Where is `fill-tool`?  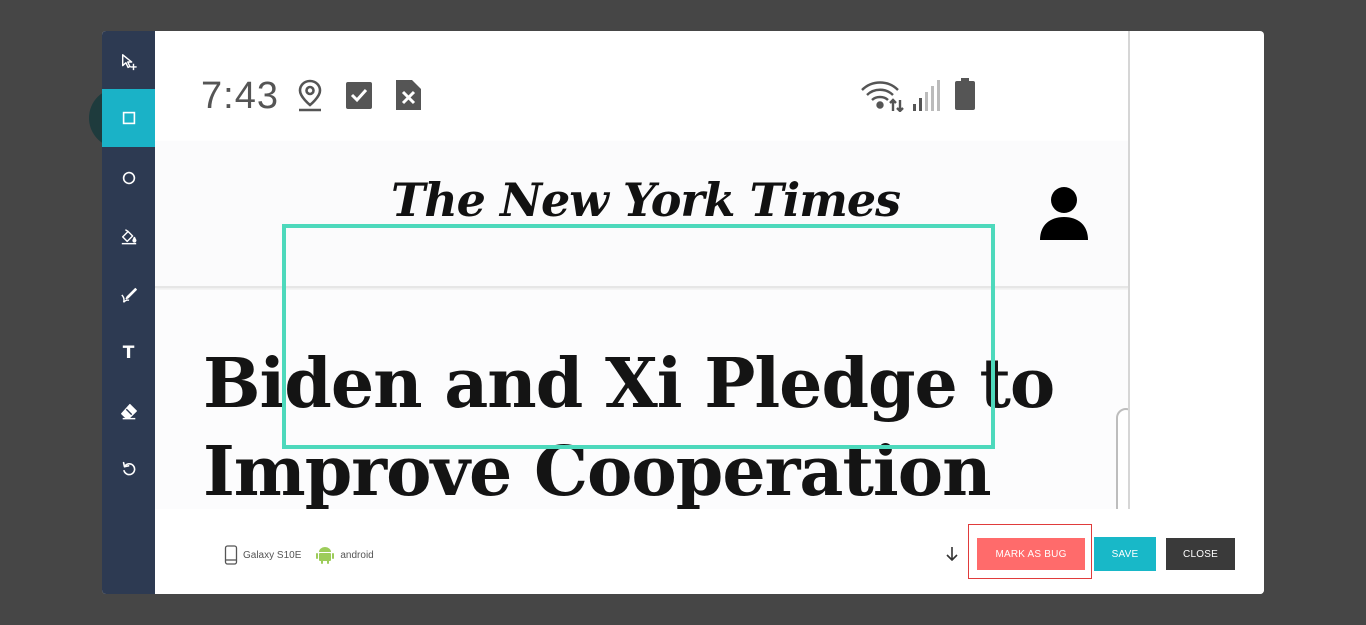
fill-tool is located at coordinates (128, 236).